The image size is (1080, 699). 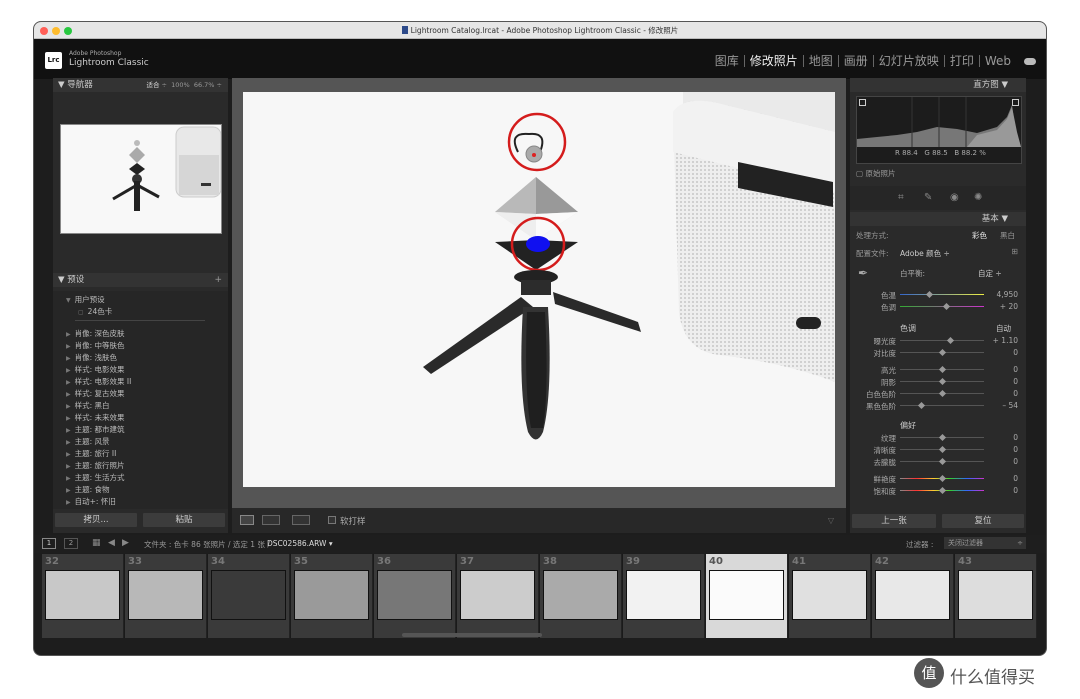 I want to click on filmstrip-thumbnail: 40, so click(x=747, y=596).